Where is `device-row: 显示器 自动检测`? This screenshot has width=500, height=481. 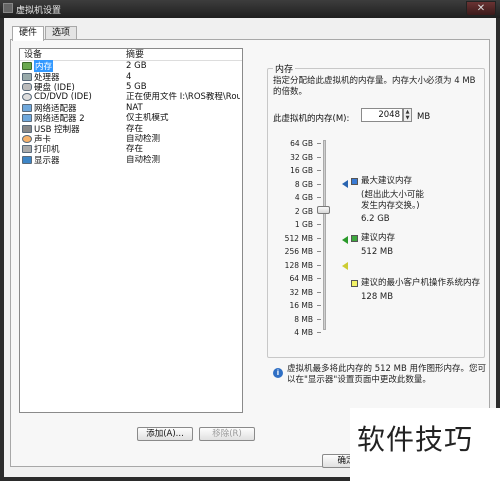 device-row: 显示器 自动检测 is located at coordinates (131, 160).